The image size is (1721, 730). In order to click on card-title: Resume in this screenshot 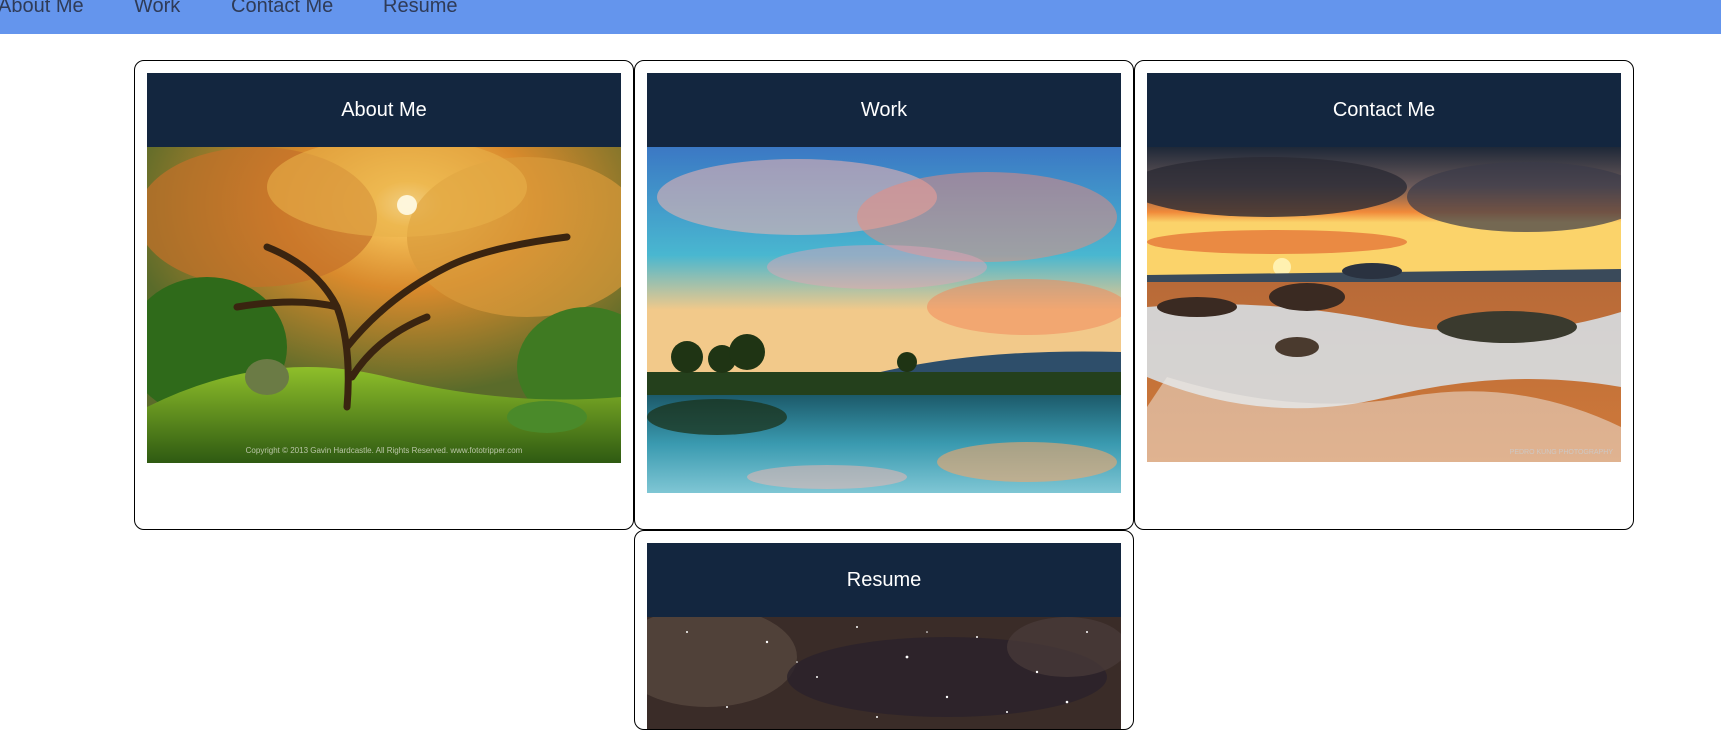, I will do `click(884, 579)`.